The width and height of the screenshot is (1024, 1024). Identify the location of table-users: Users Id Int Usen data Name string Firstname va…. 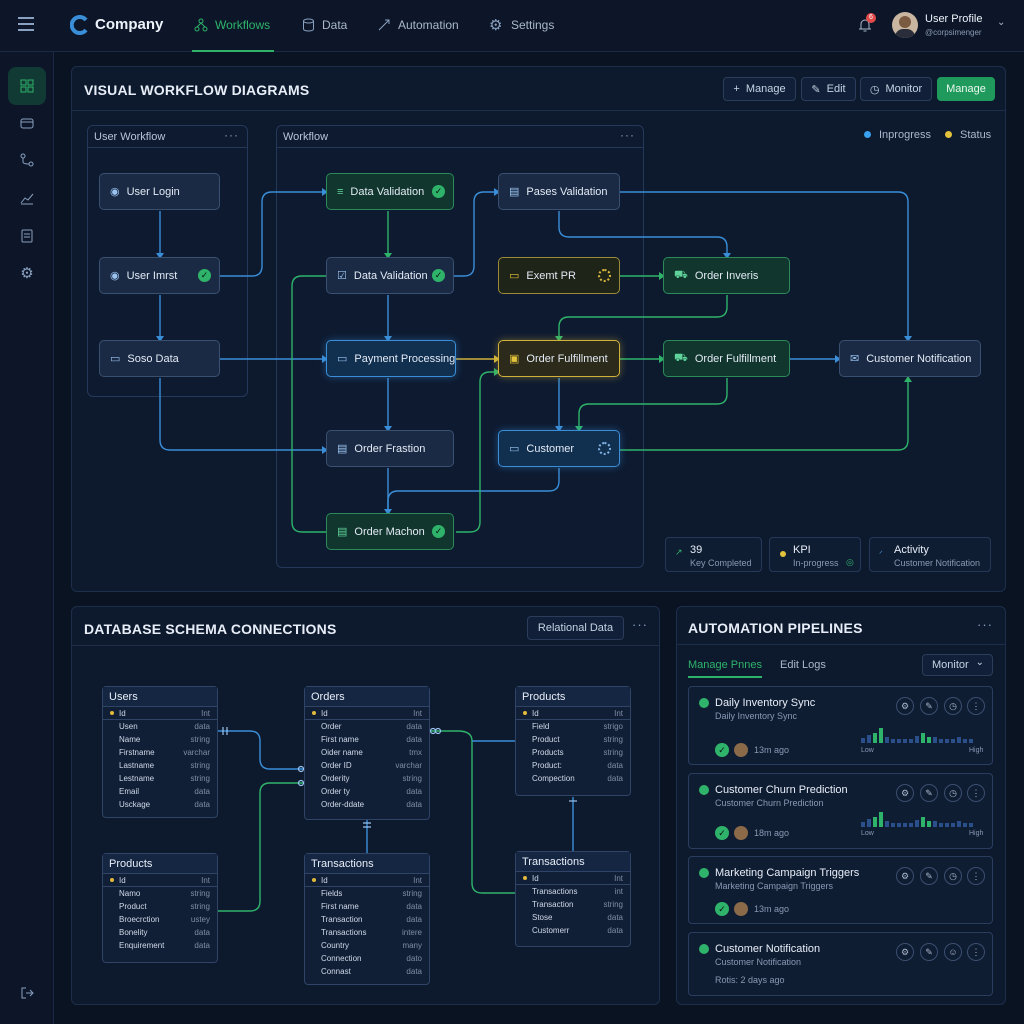
(160, 752).